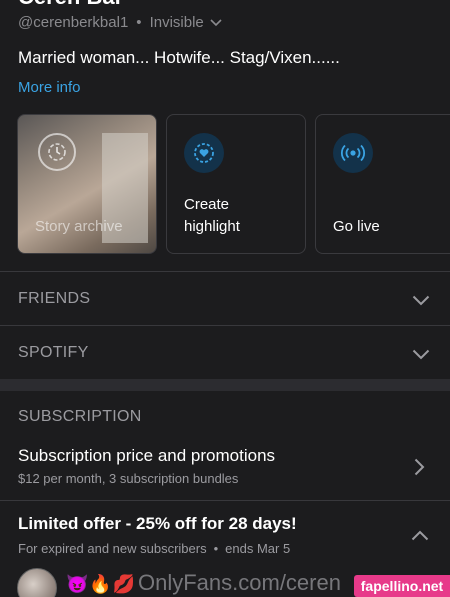 The width and height of the screenshot is (450, 597). Describe the element at coordinates (73, 22) in the screenshot. I see `profile-handle: @cerenberkbal1` at that location.